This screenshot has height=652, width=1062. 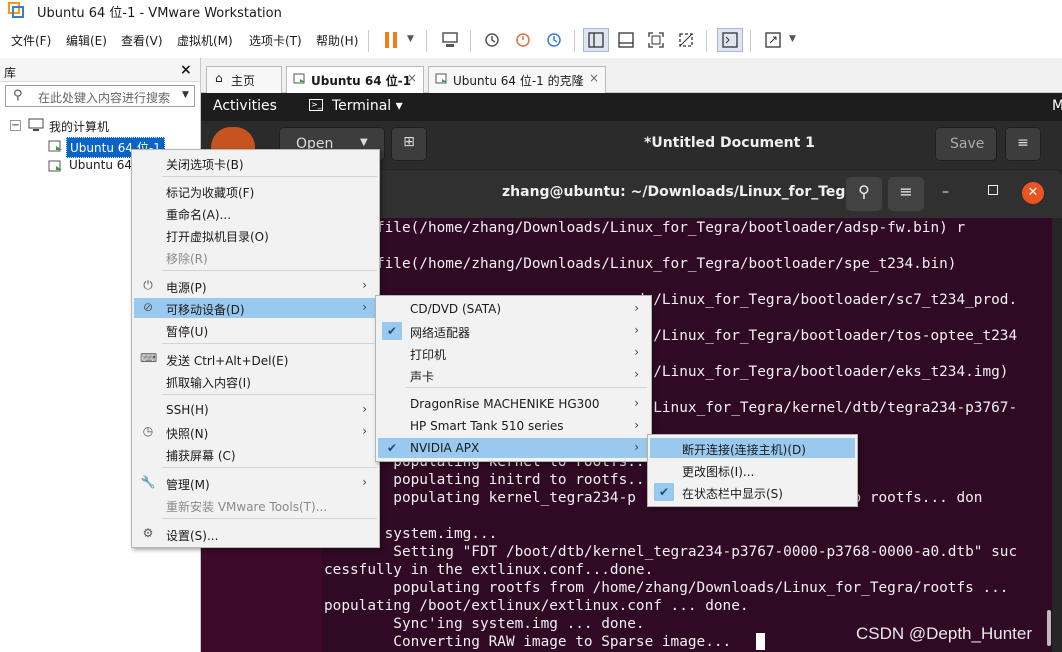 What do you see at coordinates (148, 533) in the screenshot?
I see `settings-icon: ⚙` at bounding box center [148, 533].